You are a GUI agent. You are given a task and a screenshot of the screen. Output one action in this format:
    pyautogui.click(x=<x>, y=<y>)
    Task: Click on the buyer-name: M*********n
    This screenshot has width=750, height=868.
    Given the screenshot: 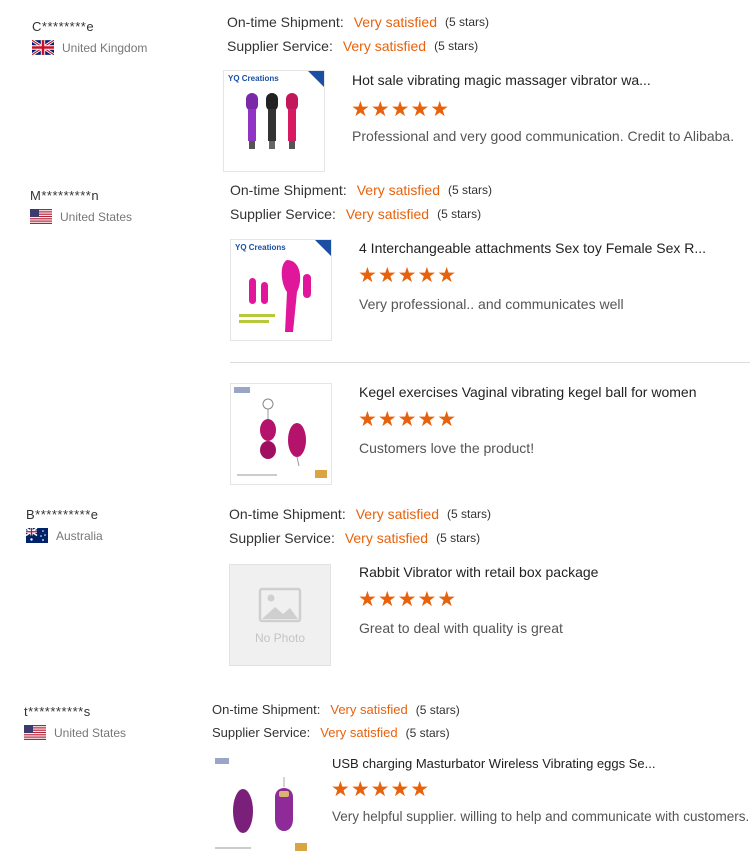 What is the action you would take?
    pyautogui.click(x=65, y=195)
    